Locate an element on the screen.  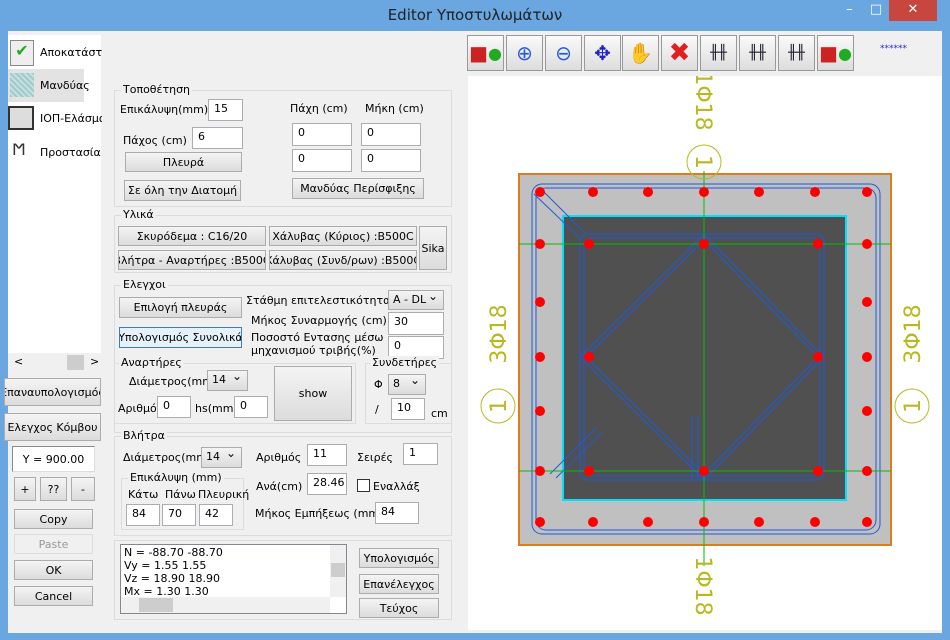
group-title: Τοποθέτηση is located at coordinates (157, 89).